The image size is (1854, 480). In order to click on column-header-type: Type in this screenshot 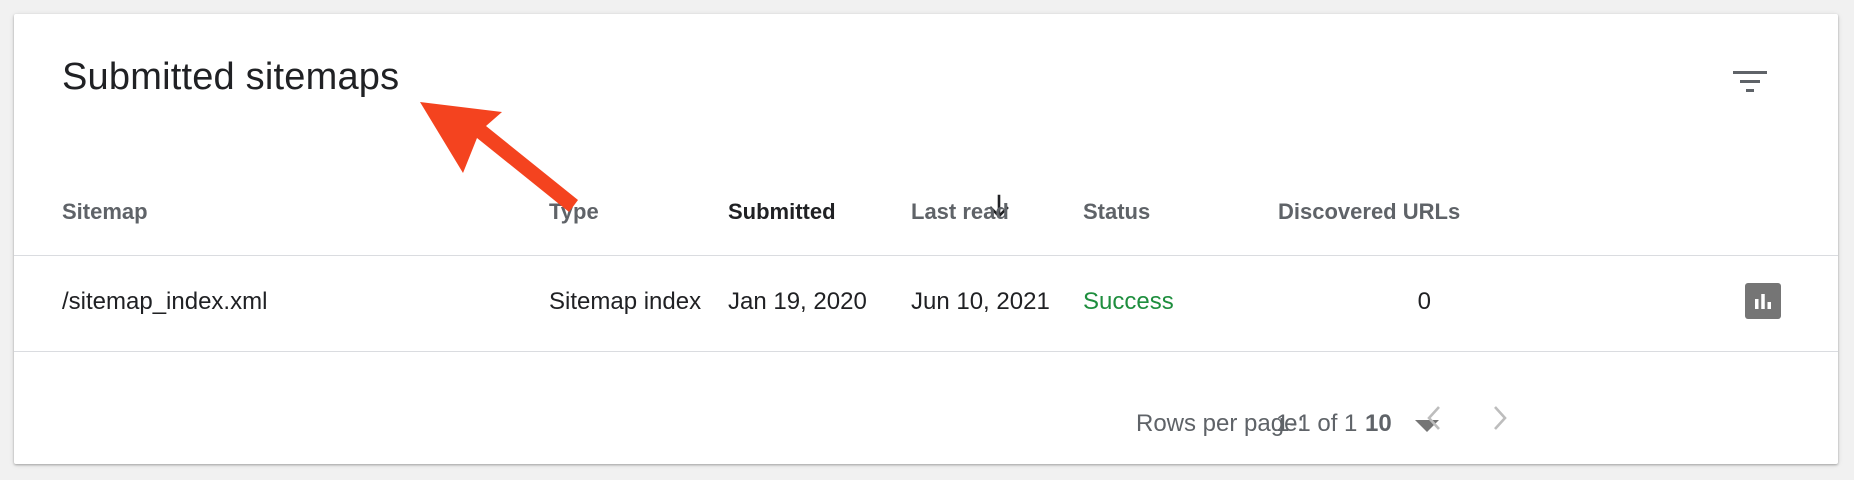, I will do `click(574, 212)`.